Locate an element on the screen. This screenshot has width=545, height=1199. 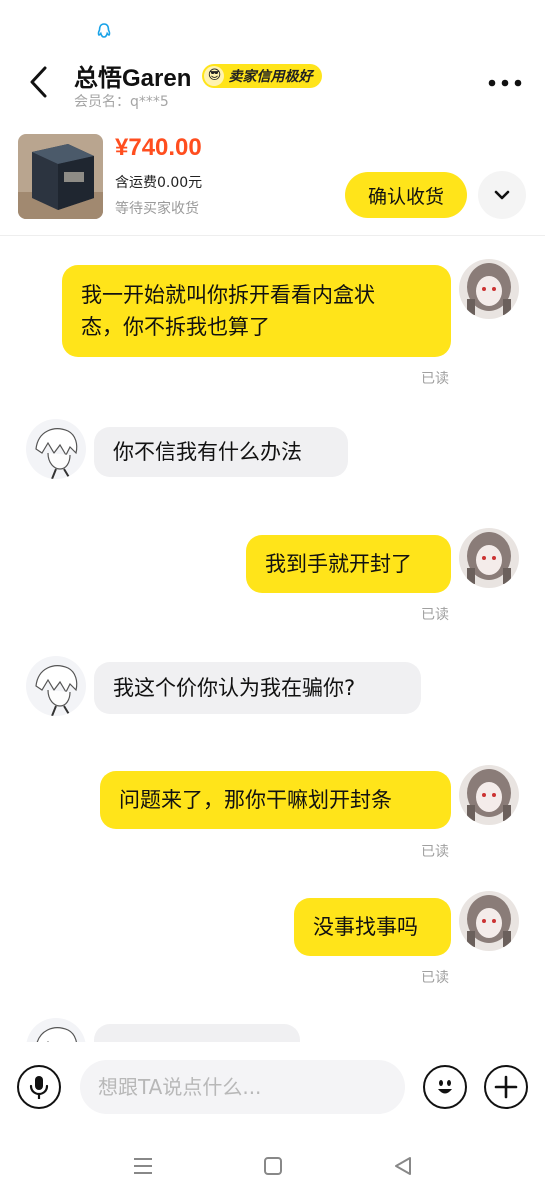
menu-icon is located at coordinates (143, 1166).